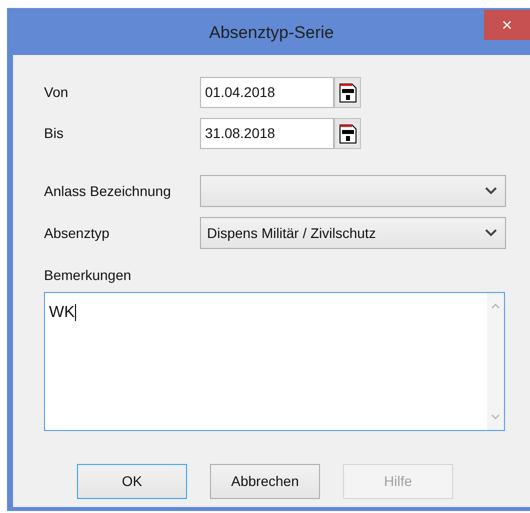 The height and width of the screenshot is (513, 530). What do you see at coordinates (267, 133) in the screenshot?
I see `date-field: 31.08.2018` at bounding box center [267, 133].